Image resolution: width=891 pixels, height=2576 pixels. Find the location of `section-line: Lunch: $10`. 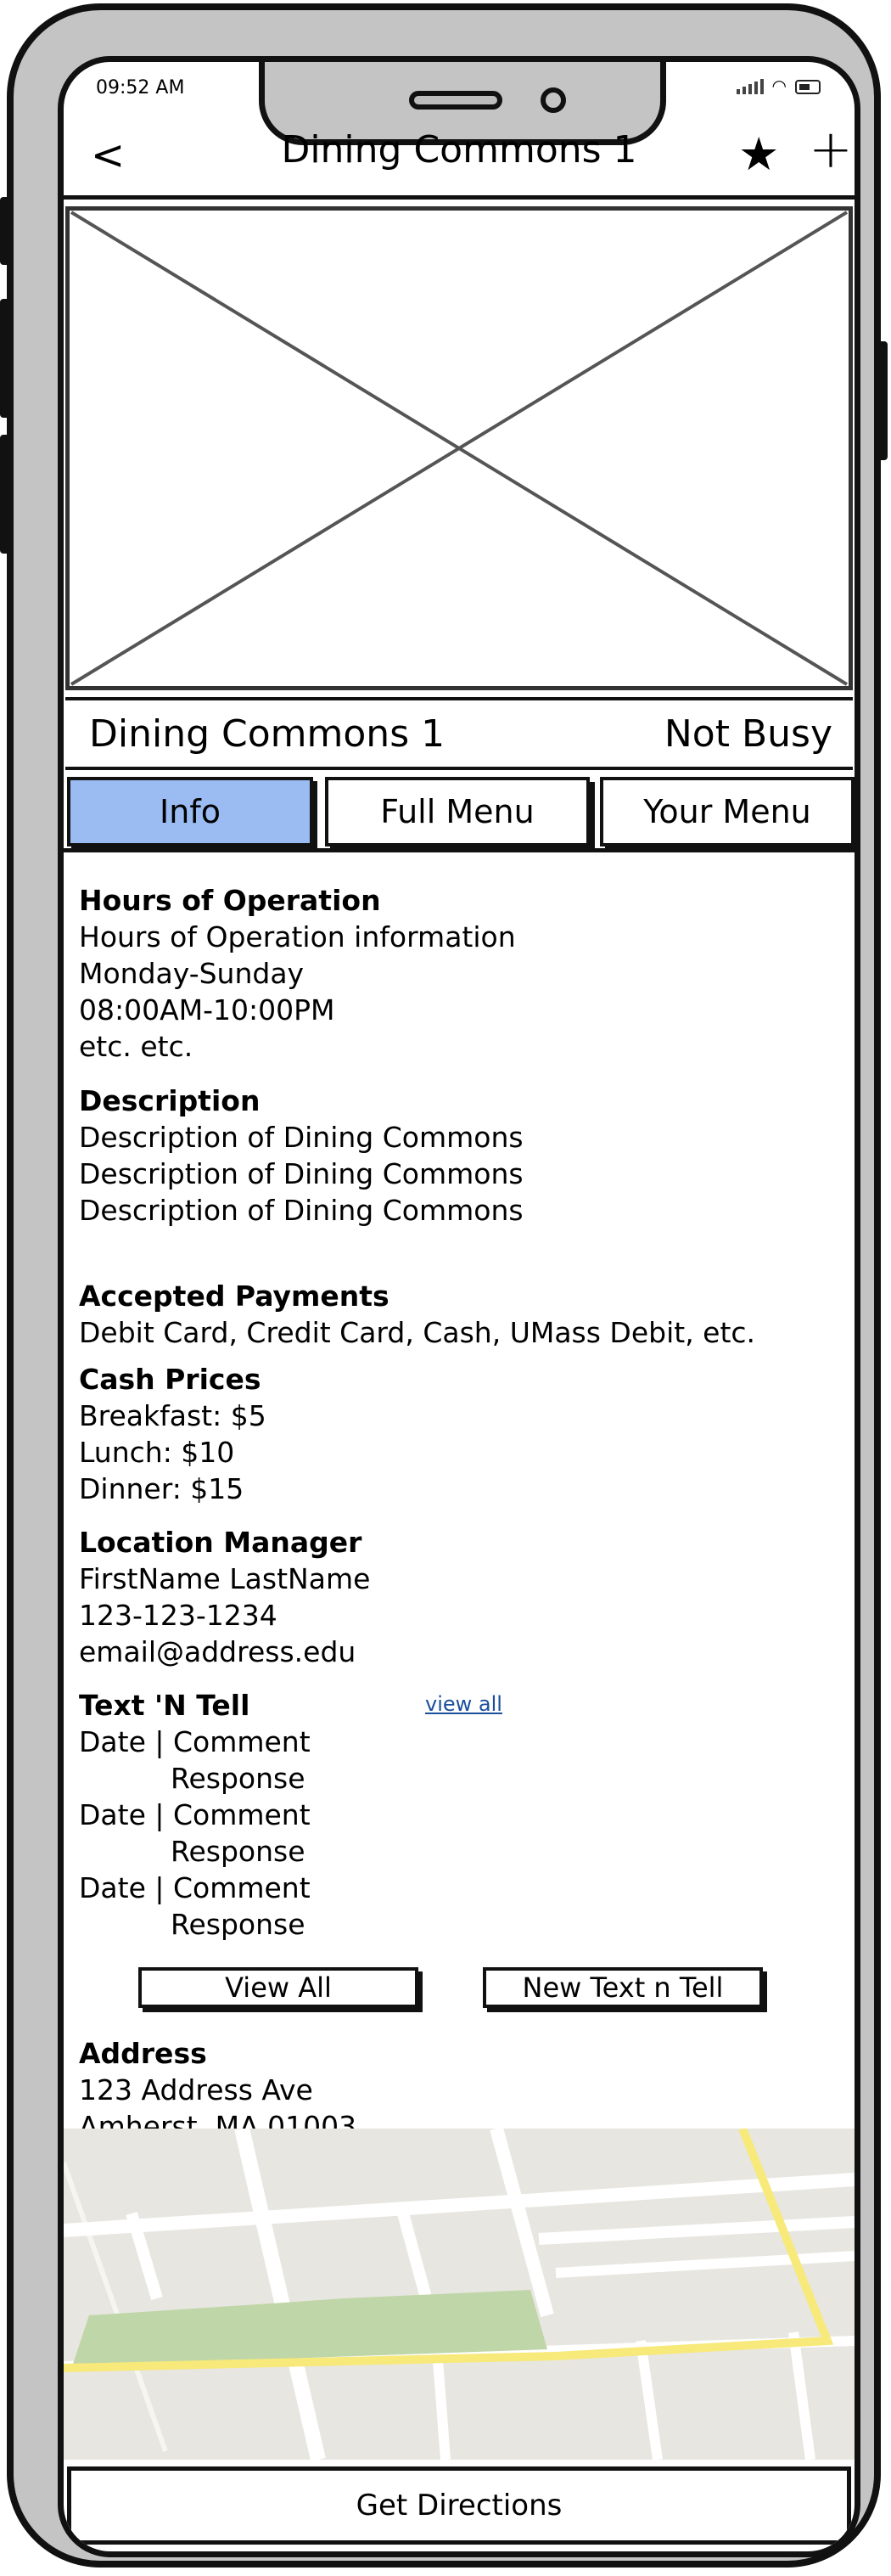

section-line: Lunch: $10 is located at coordinates (157, 1452).